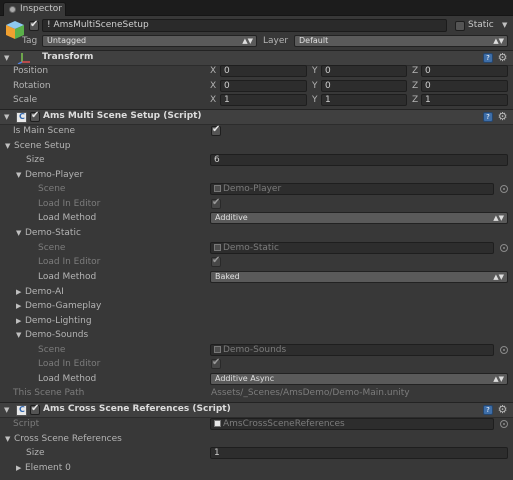  Describe the element at coordinates (67, 40) in the screenshot. I see `tag-dropdown-value: Untagged` at that location.